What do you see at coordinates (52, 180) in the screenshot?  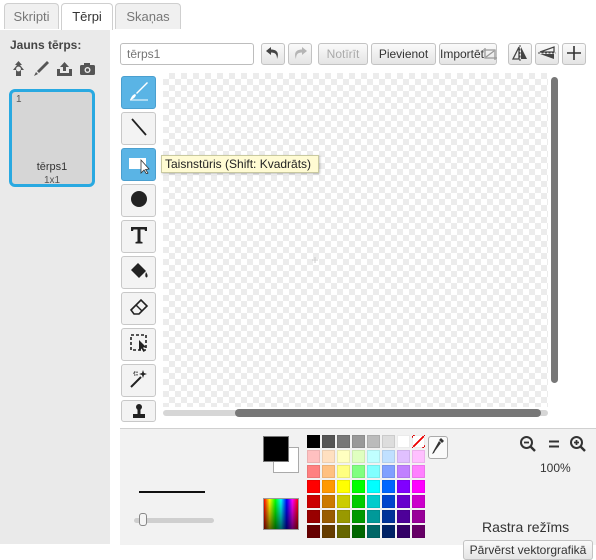 I see `costume-size: 1x1` at bounding box center [52, 180].